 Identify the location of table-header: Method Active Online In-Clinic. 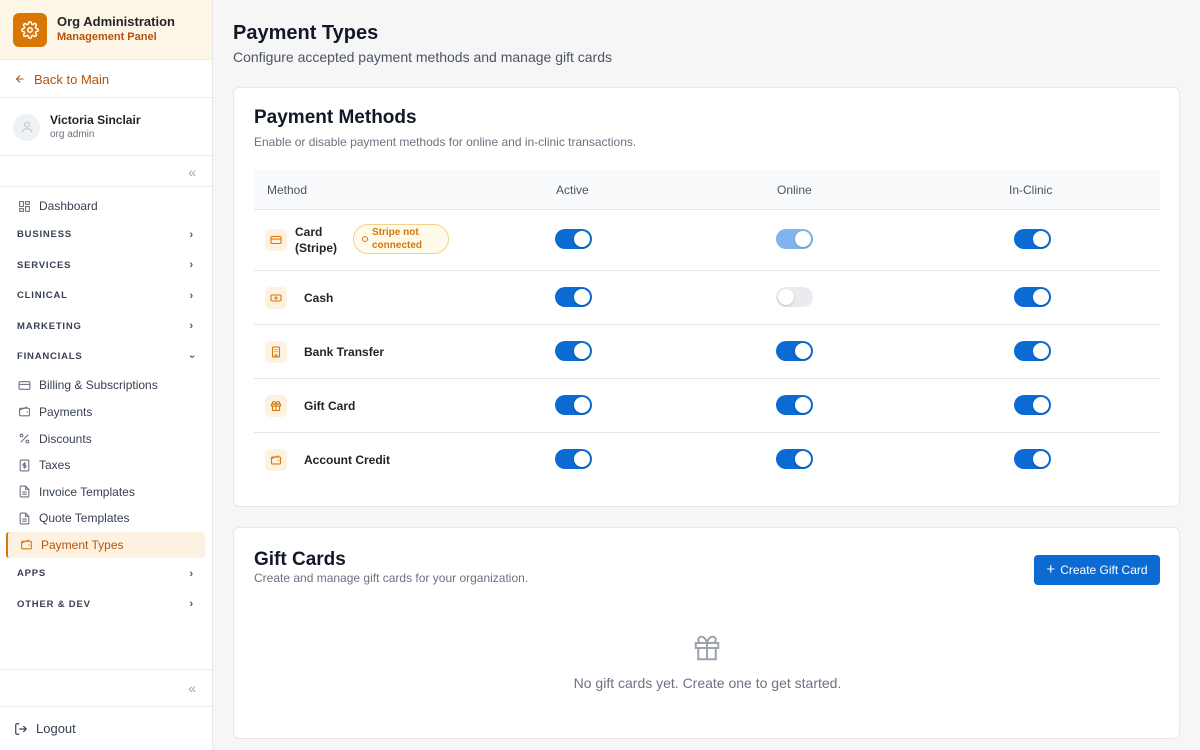
(707, 190).